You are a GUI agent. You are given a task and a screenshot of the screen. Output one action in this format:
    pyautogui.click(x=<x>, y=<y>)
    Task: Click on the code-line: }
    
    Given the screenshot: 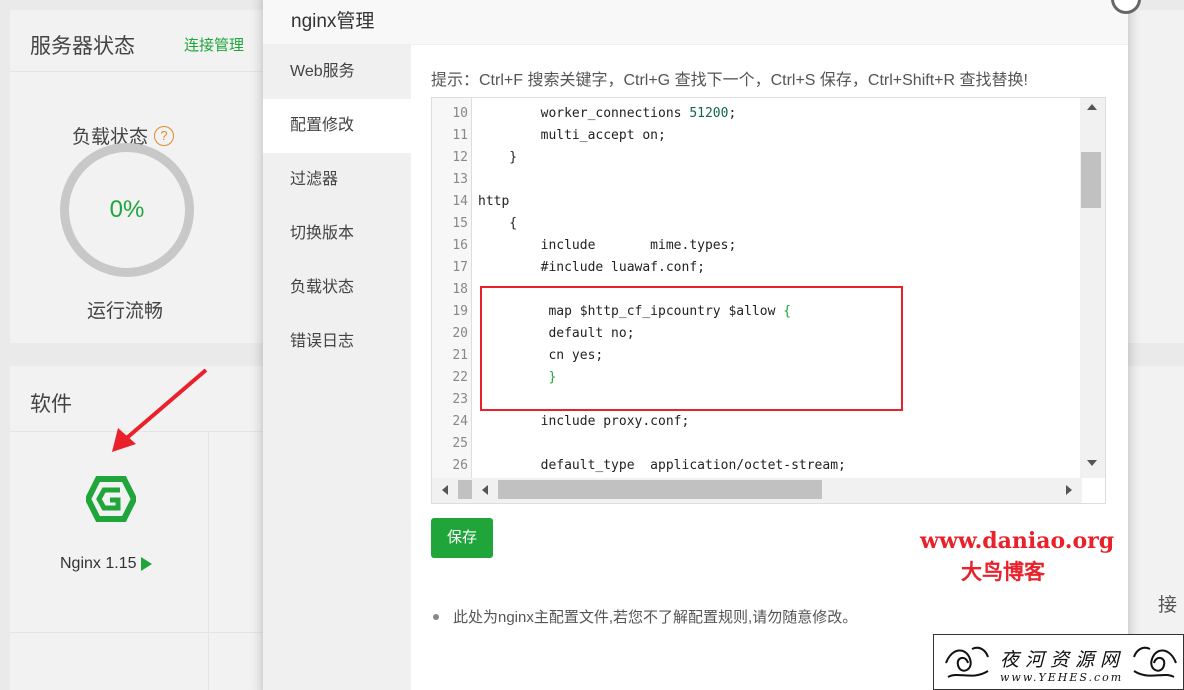 What is the action you would take?
    pyautogui.click(x=497, y=157)
    